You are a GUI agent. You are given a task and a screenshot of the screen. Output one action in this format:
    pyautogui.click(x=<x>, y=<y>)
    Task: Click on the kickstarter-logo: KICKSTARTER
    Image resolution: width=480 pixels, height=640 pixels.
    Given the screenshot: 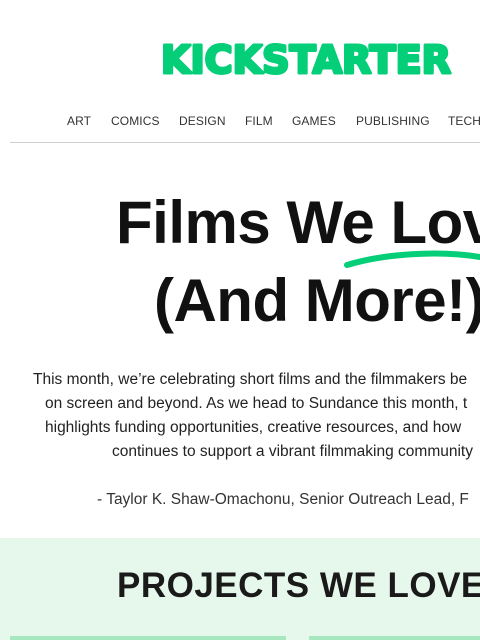 What is the action you would take?
    pyautogui.click(x=306, y=59)
    